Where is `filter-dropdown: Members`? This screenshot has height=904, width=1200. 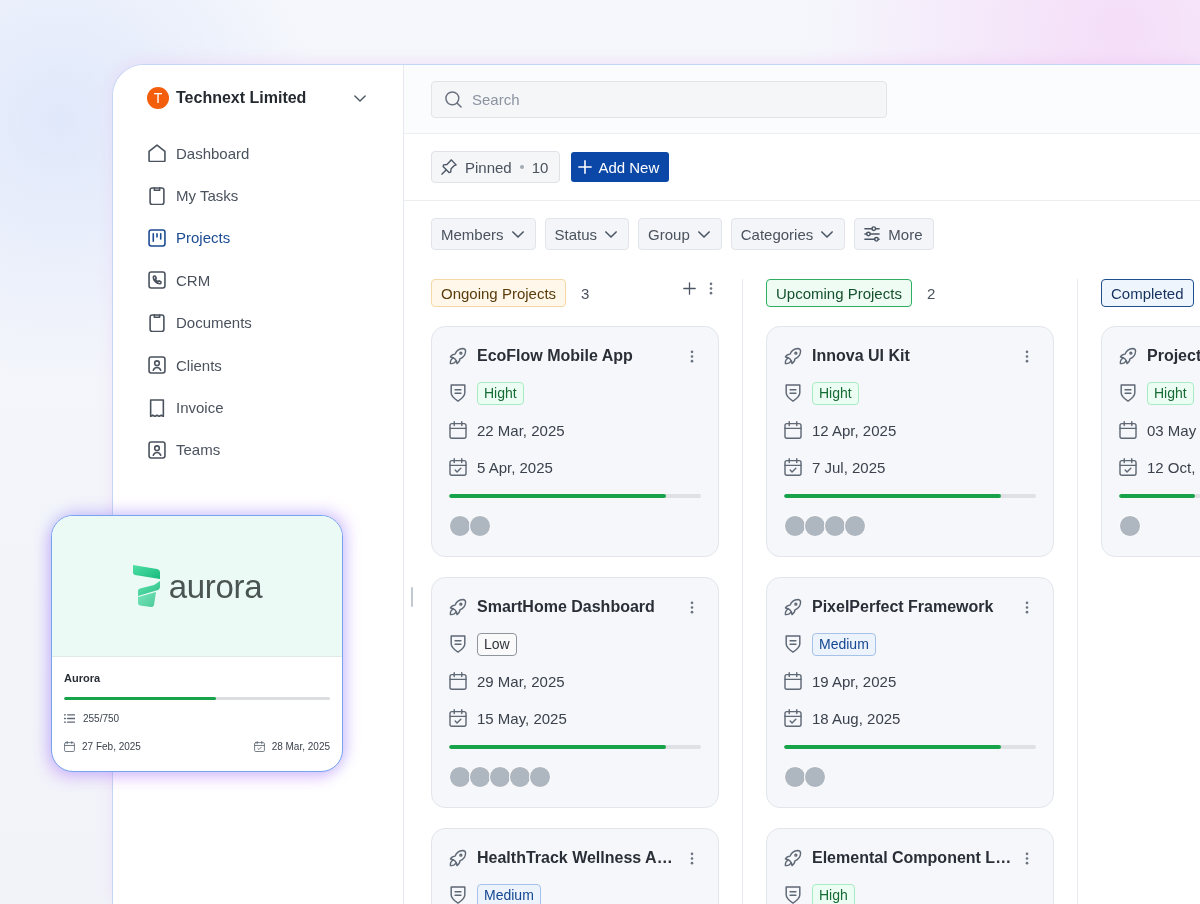 filter-dropdown: Members is located at coordinates (483, 234).